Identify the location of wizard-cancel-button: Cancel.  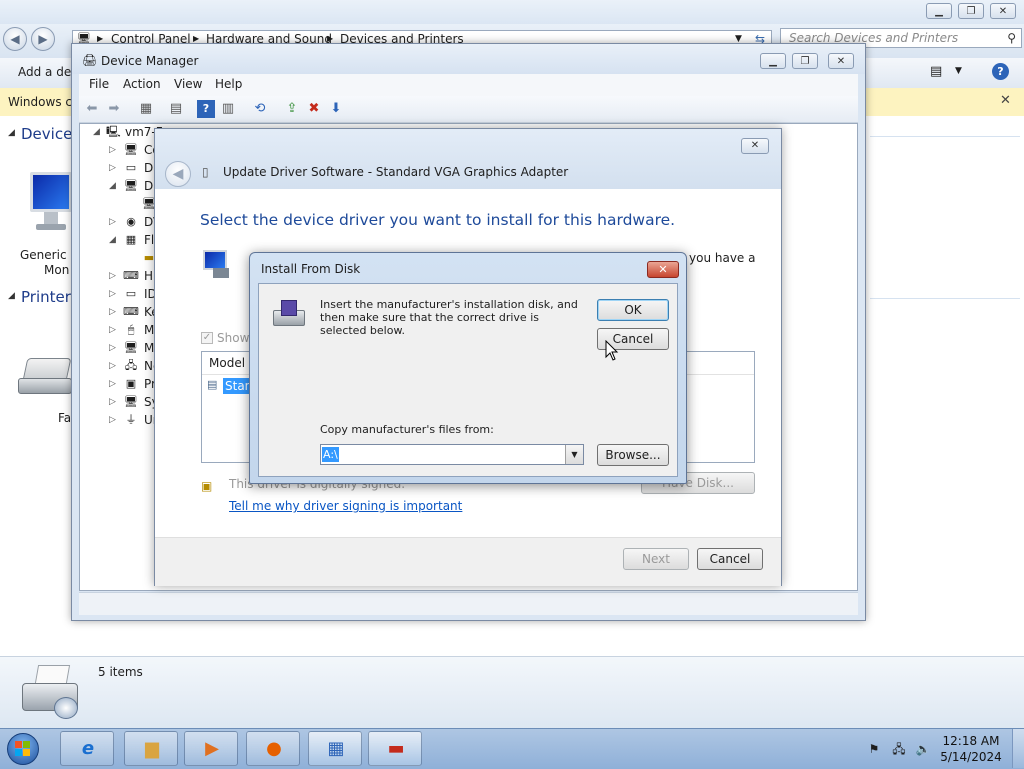
(730, 559).